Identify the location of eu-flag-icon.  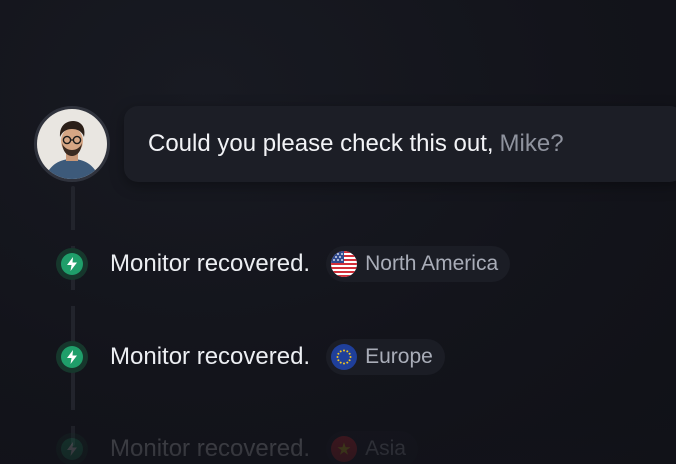
(344, 357).